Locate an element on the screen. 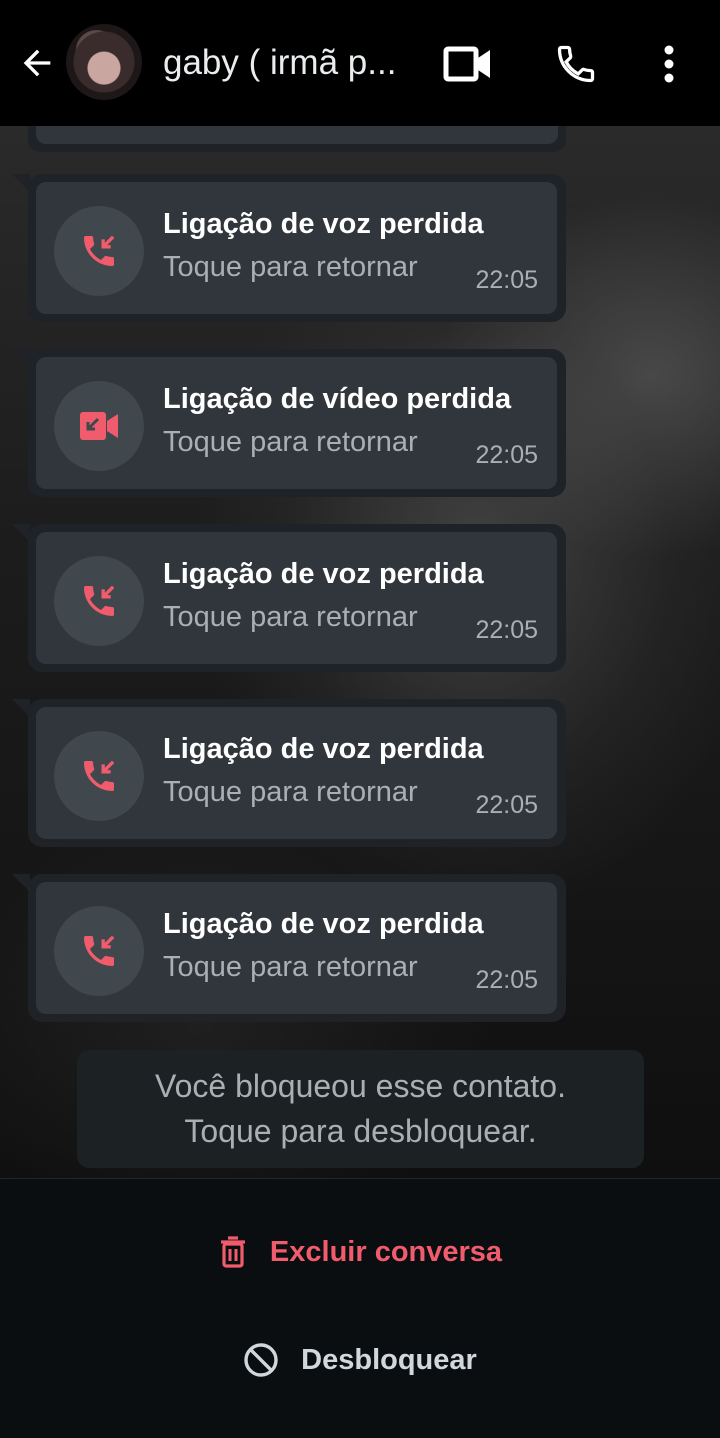  blocked-notice-line2: Toque para desbloquear. is located at coordinates (360, 1131).